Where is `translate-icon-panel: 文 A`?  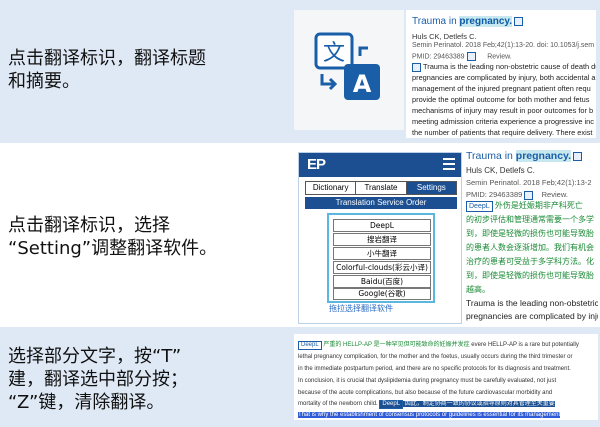 translate-icon-panel: 文 A is located at coordinates (349, 70).